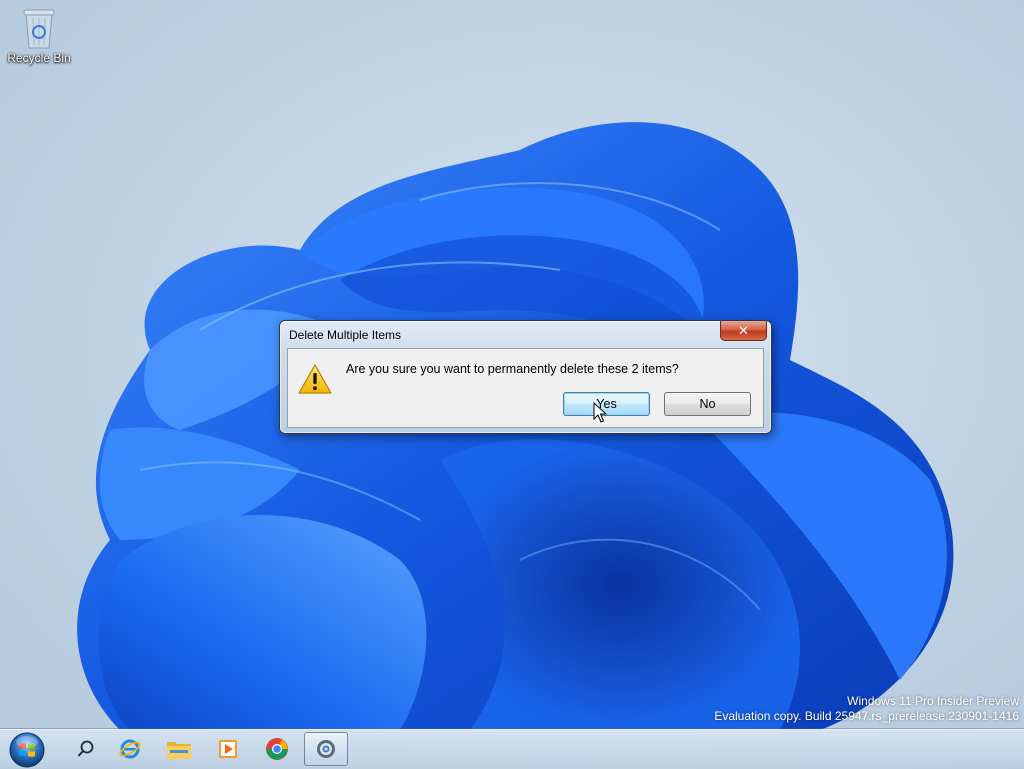 This screenshot has height=769, width=1024. Describe the element at coordinates (707, 404) in the screenshot. I see `no-button: No` at that location.